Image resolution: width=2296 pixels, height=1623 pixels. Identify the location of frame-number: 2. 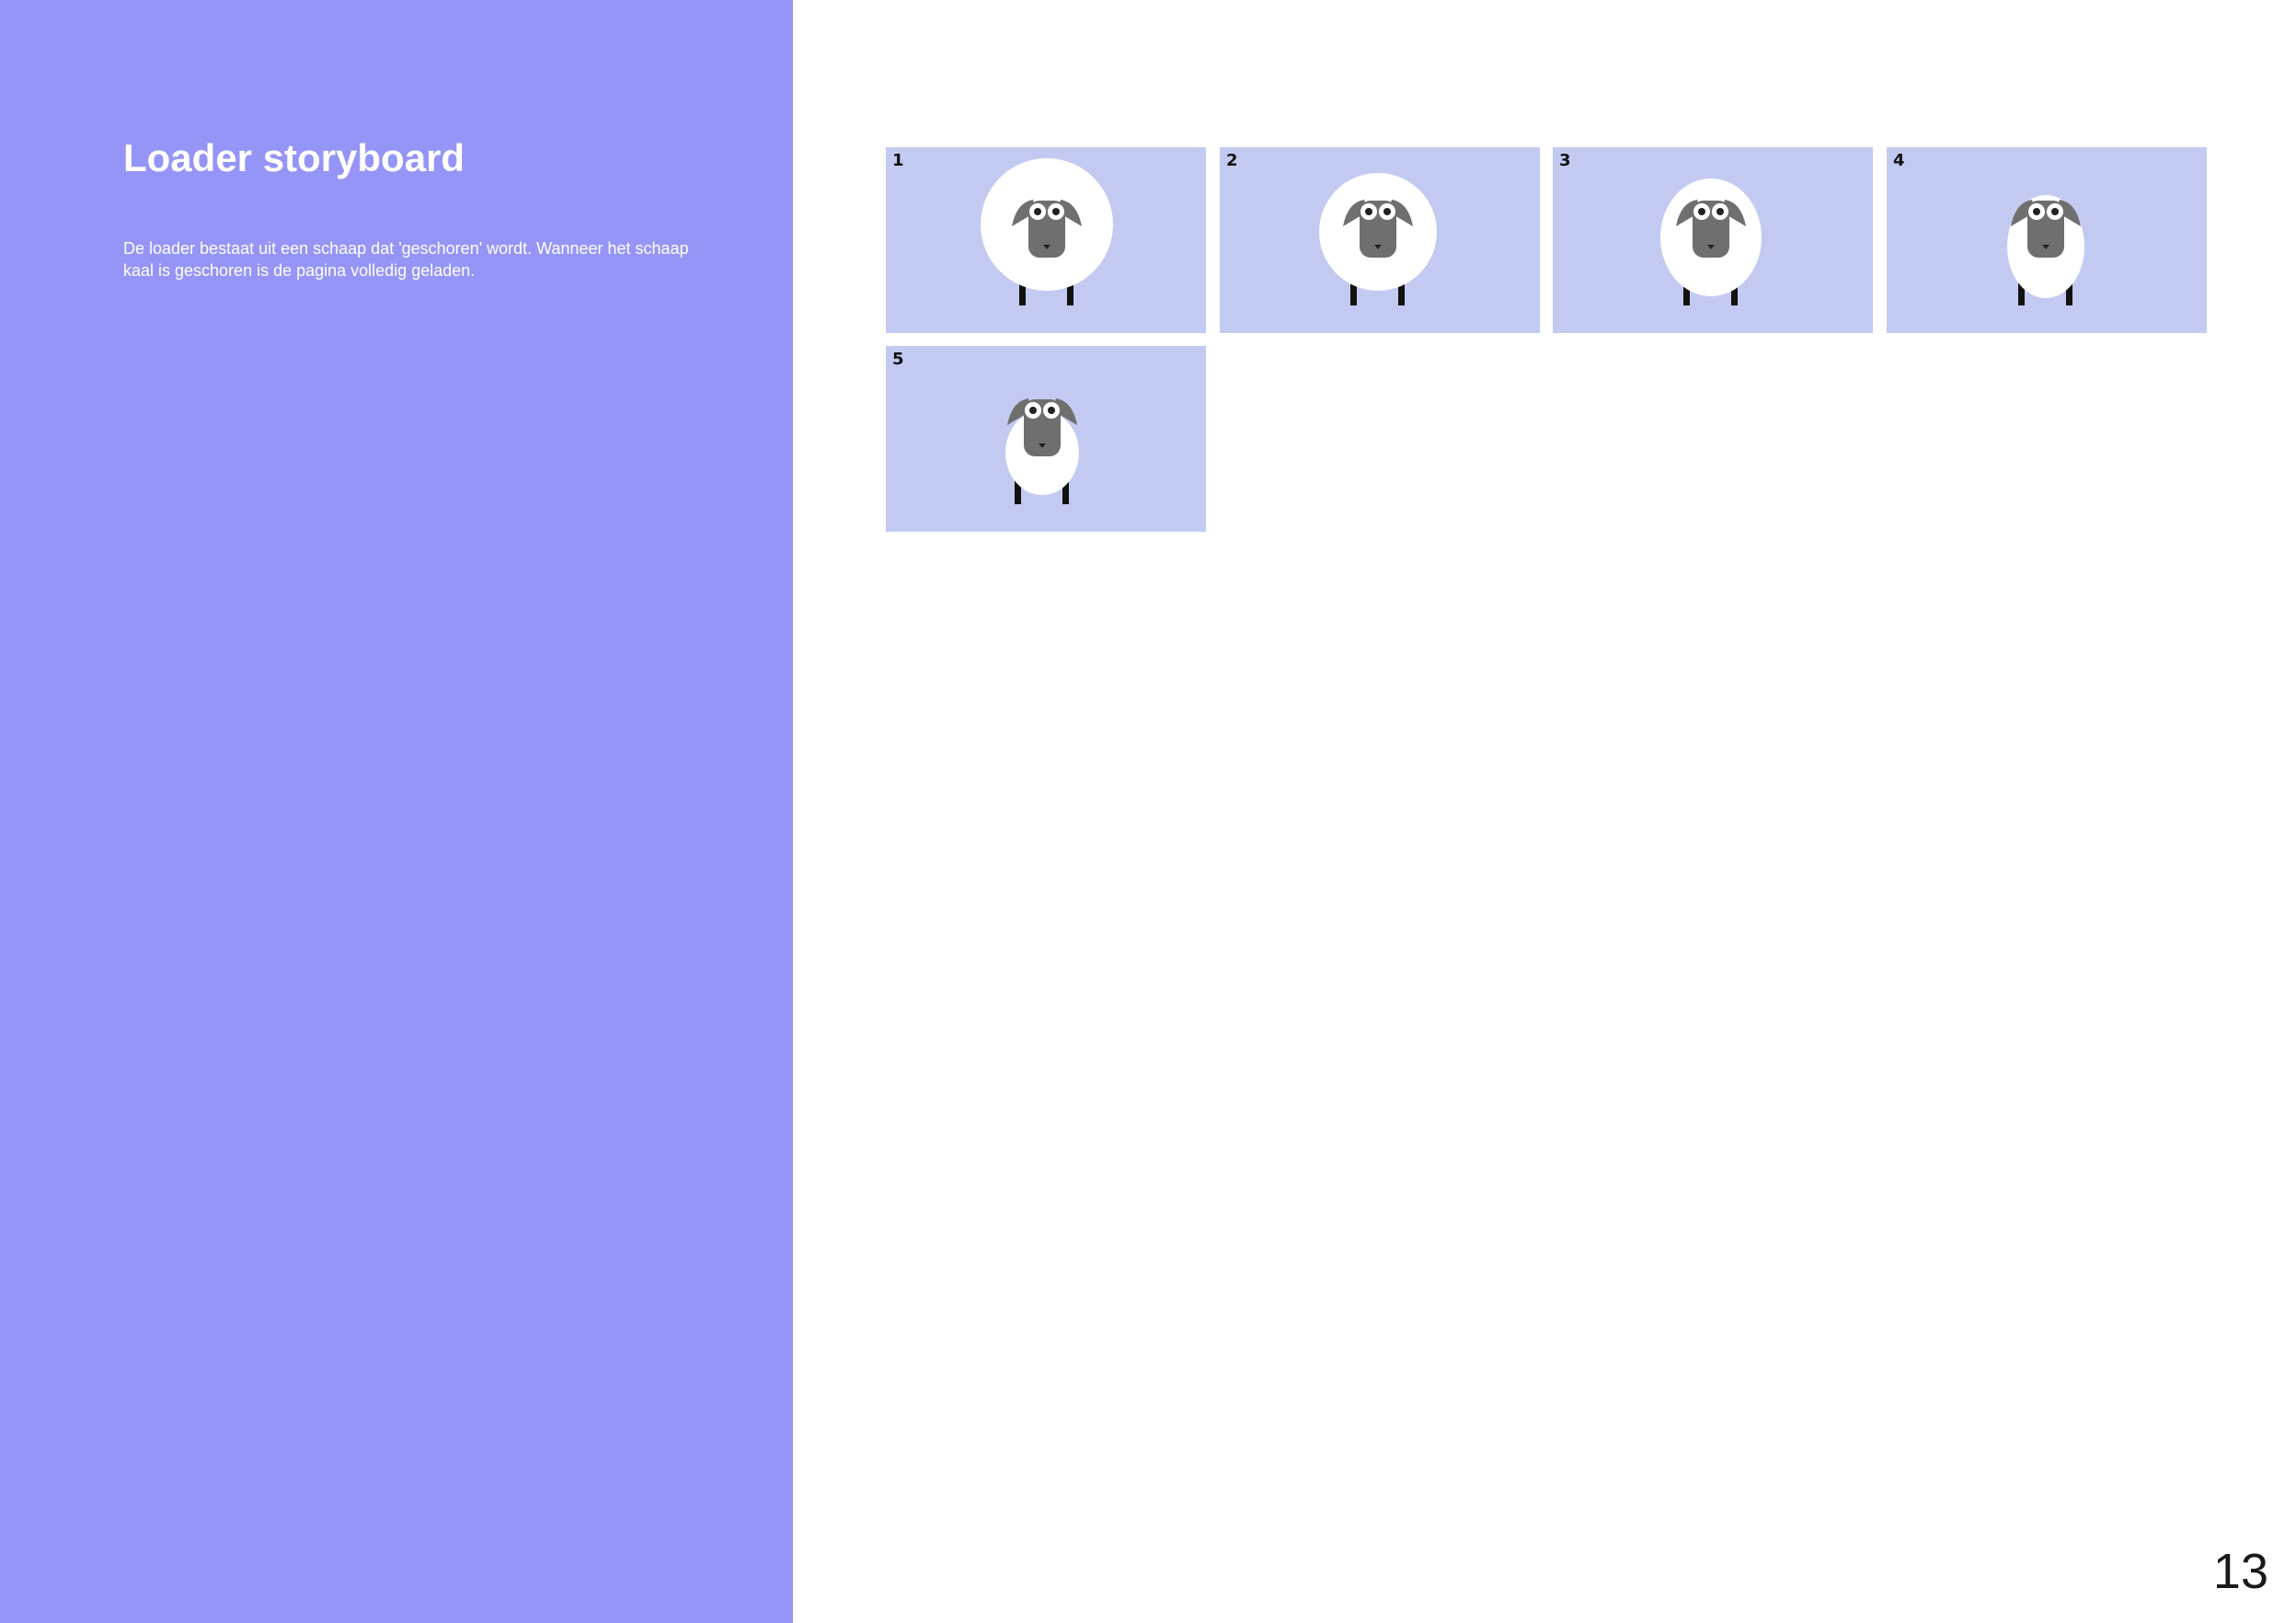
(1232, 160).